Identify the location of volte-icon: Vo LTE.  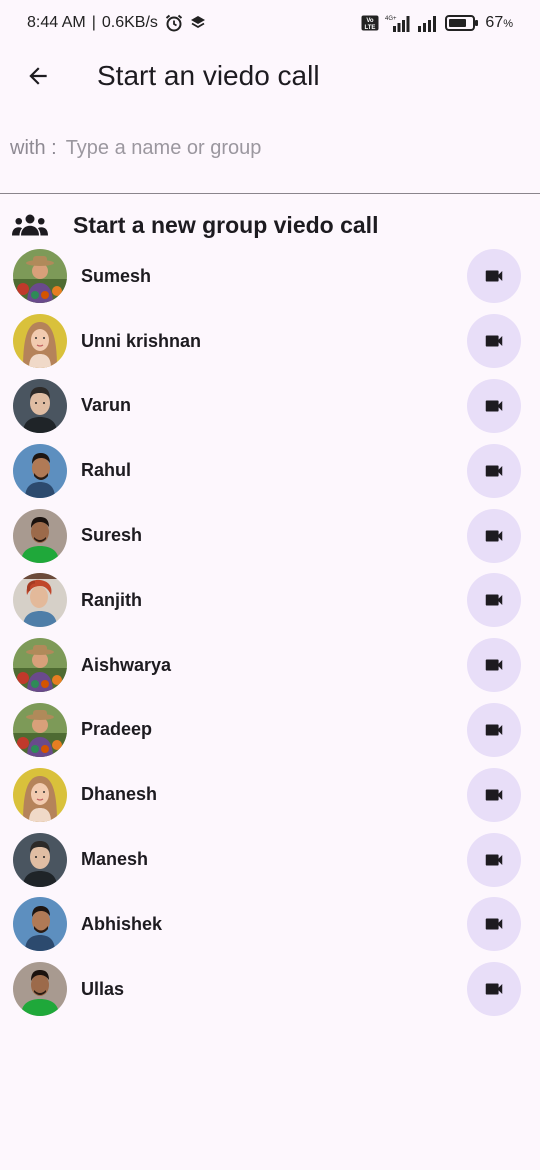
(370, 23).